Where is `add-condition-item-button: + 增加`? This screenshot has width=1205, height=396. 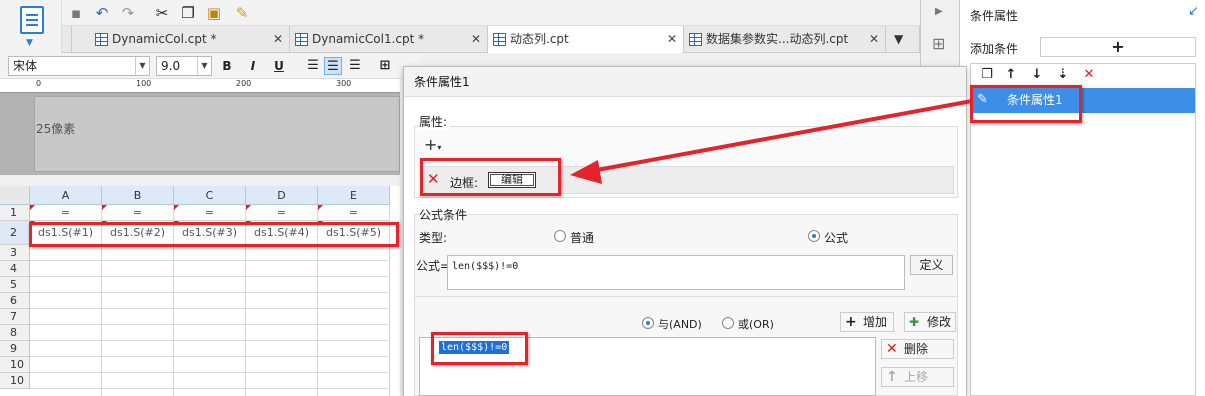
add-condition-item-button: + 增加 is located at coordinates (867, 322).